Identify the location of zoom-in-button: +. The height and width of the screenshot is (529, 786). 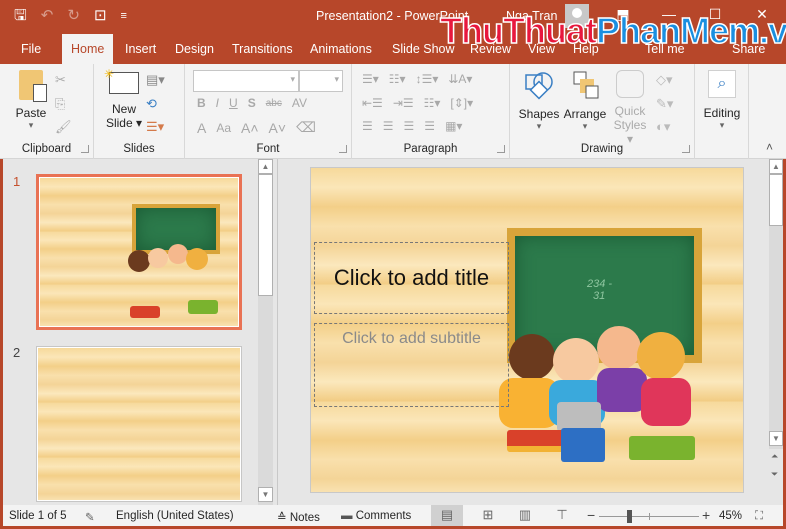
(706, 515).